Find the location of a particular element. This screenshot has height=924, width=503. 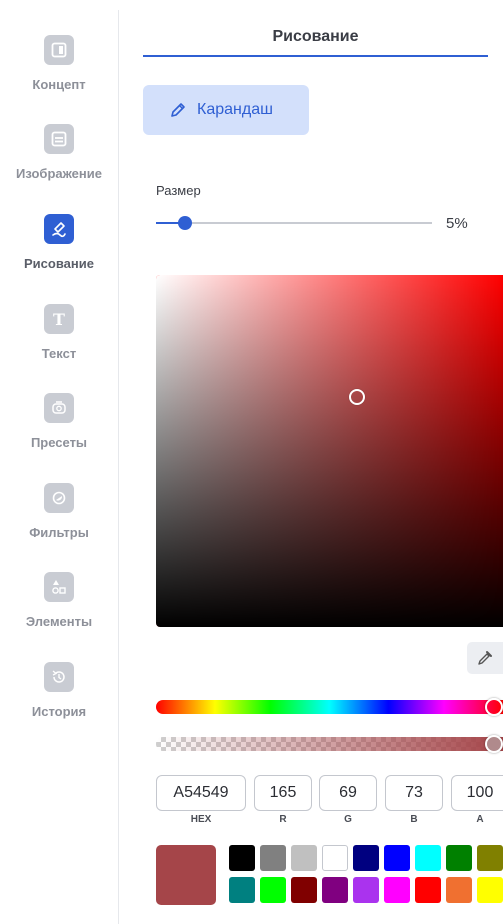

sidebar-item-label: Рисование is located at coordinates (59, 263).